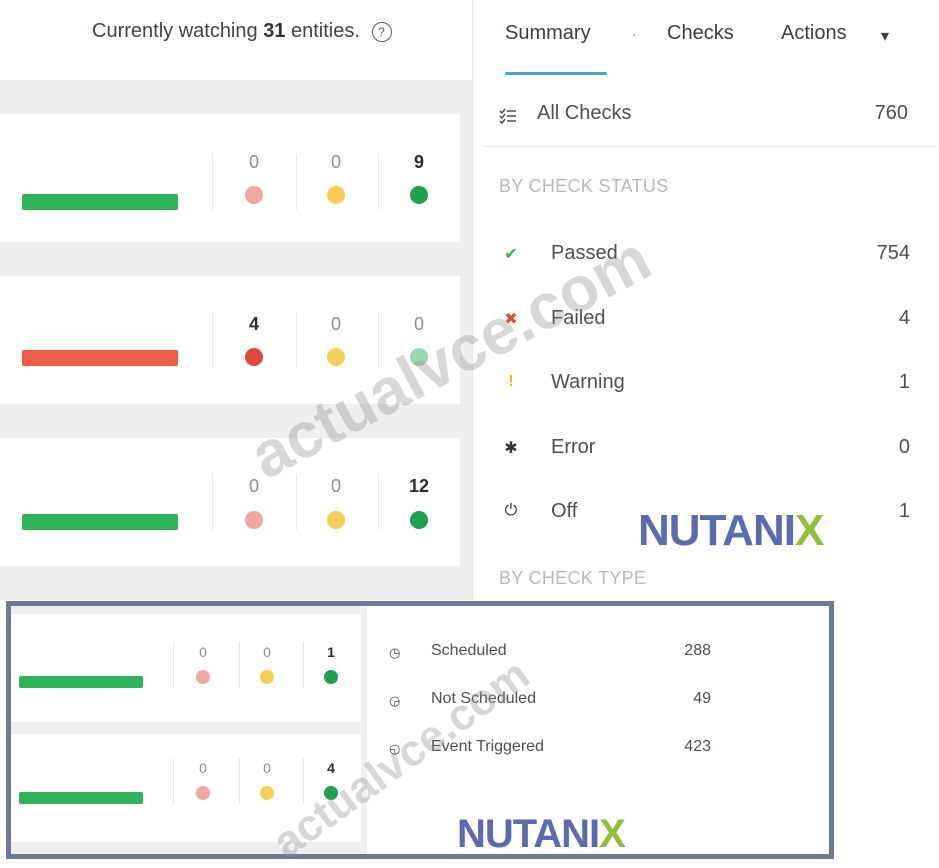 This screenshot has height=868, width=939. What do you see at coordinates (584, 253) in the screenshot?
I see `status-label: Passed` at bounding box center [584, 253].